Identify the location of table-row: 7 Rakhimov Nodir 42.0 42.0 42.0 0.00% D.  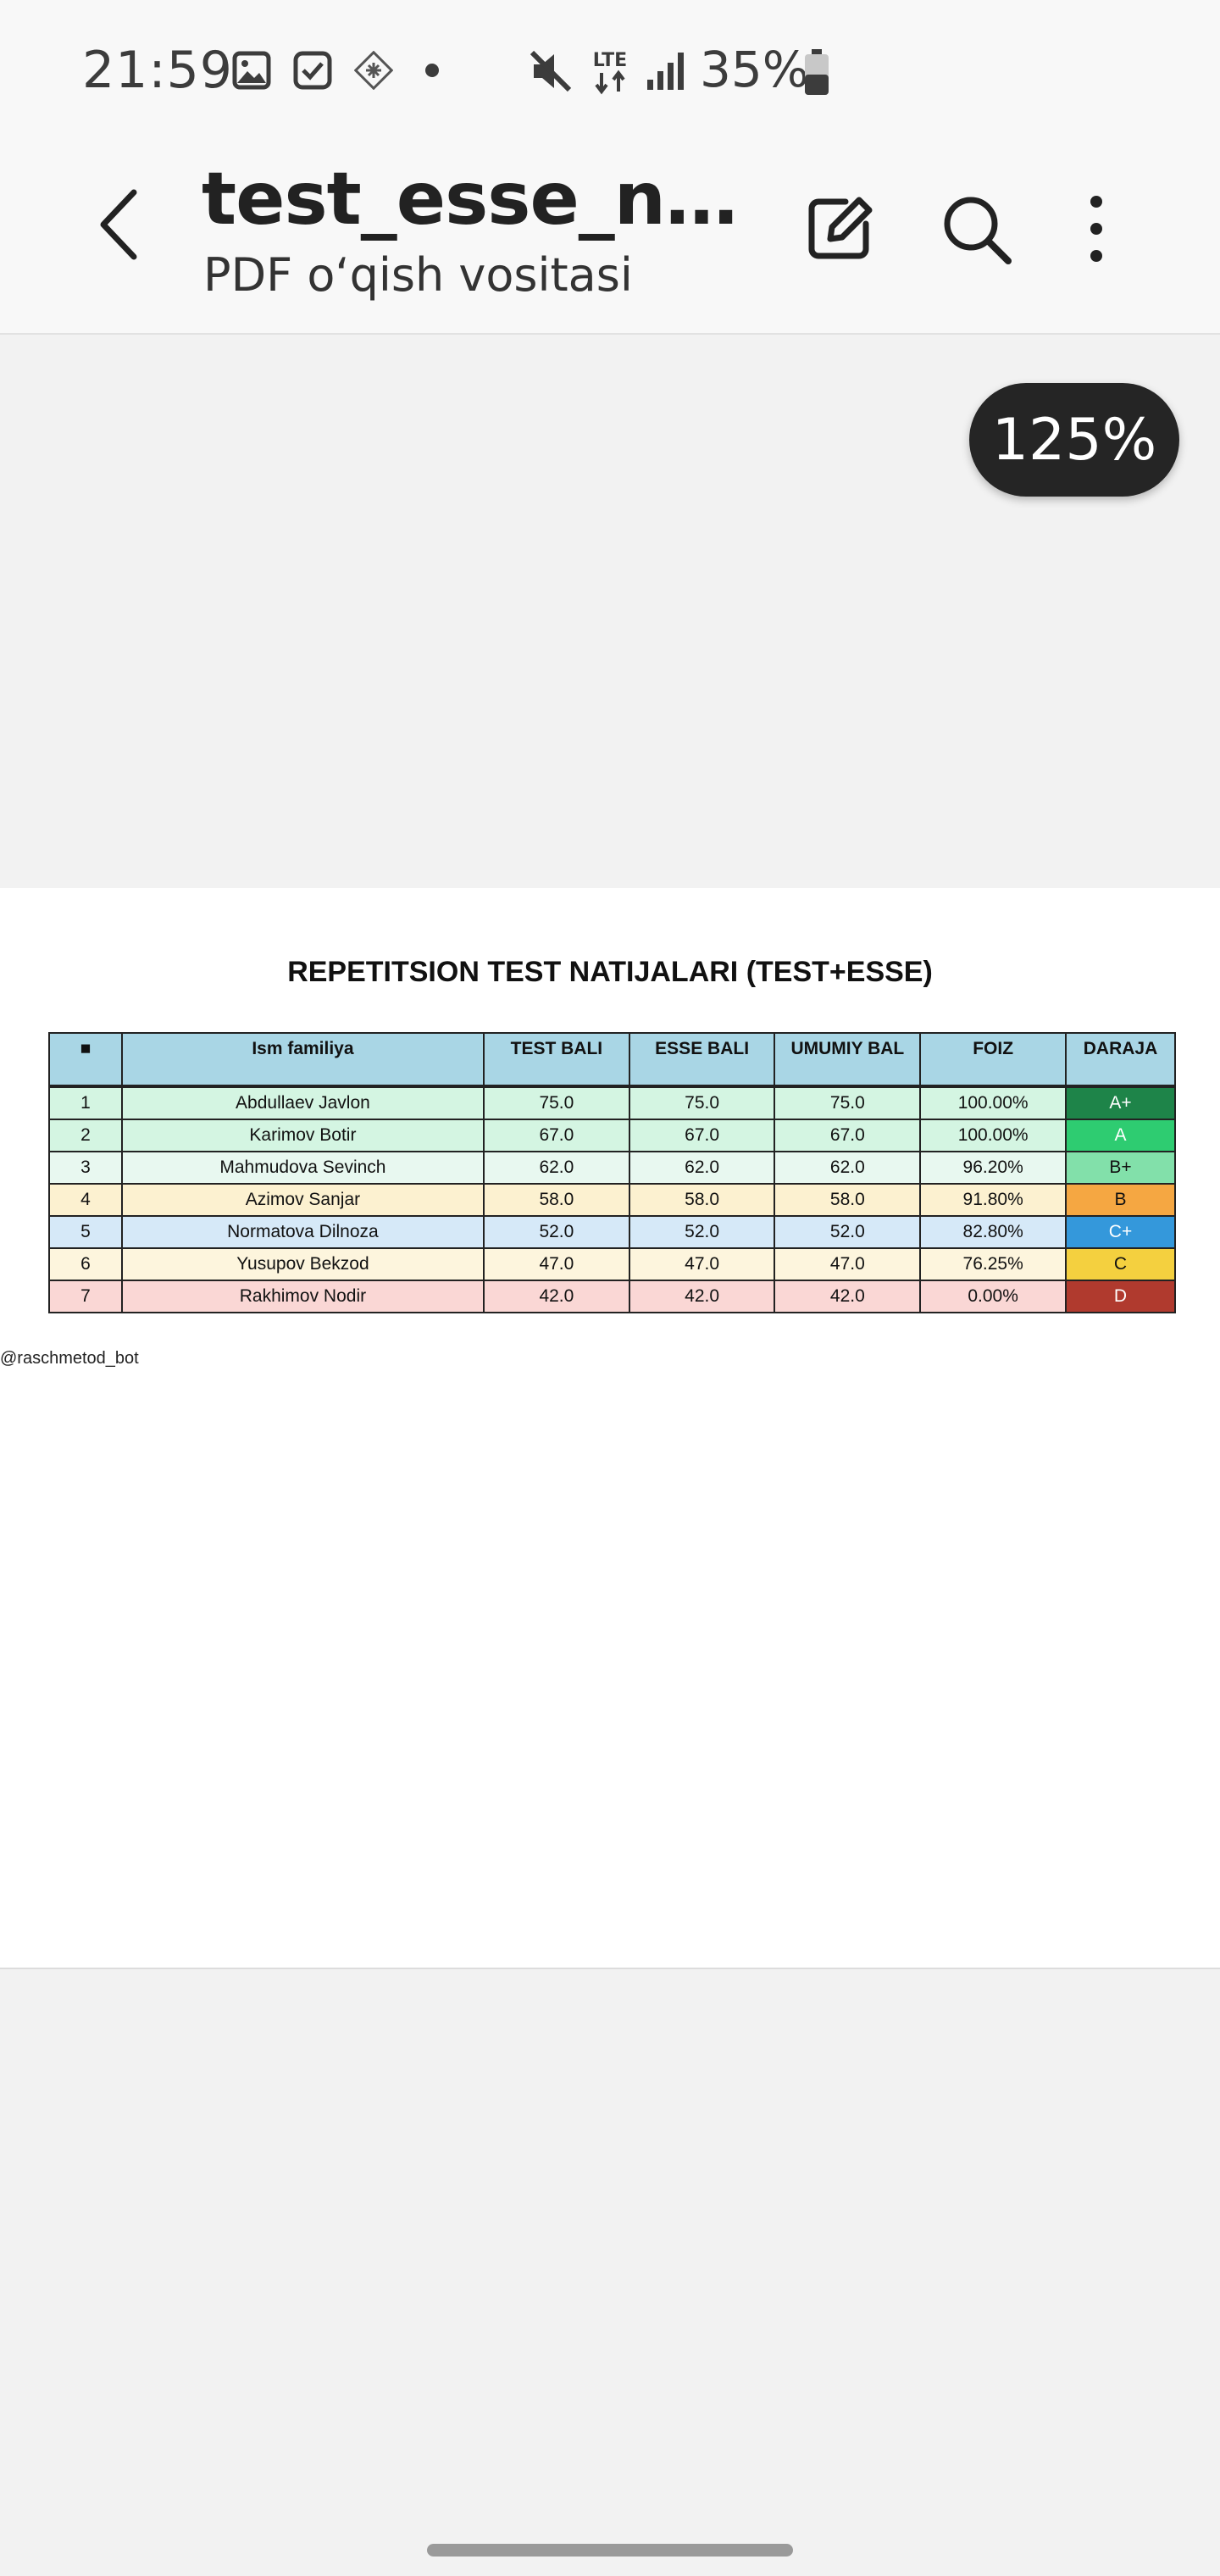
(612, 1296).